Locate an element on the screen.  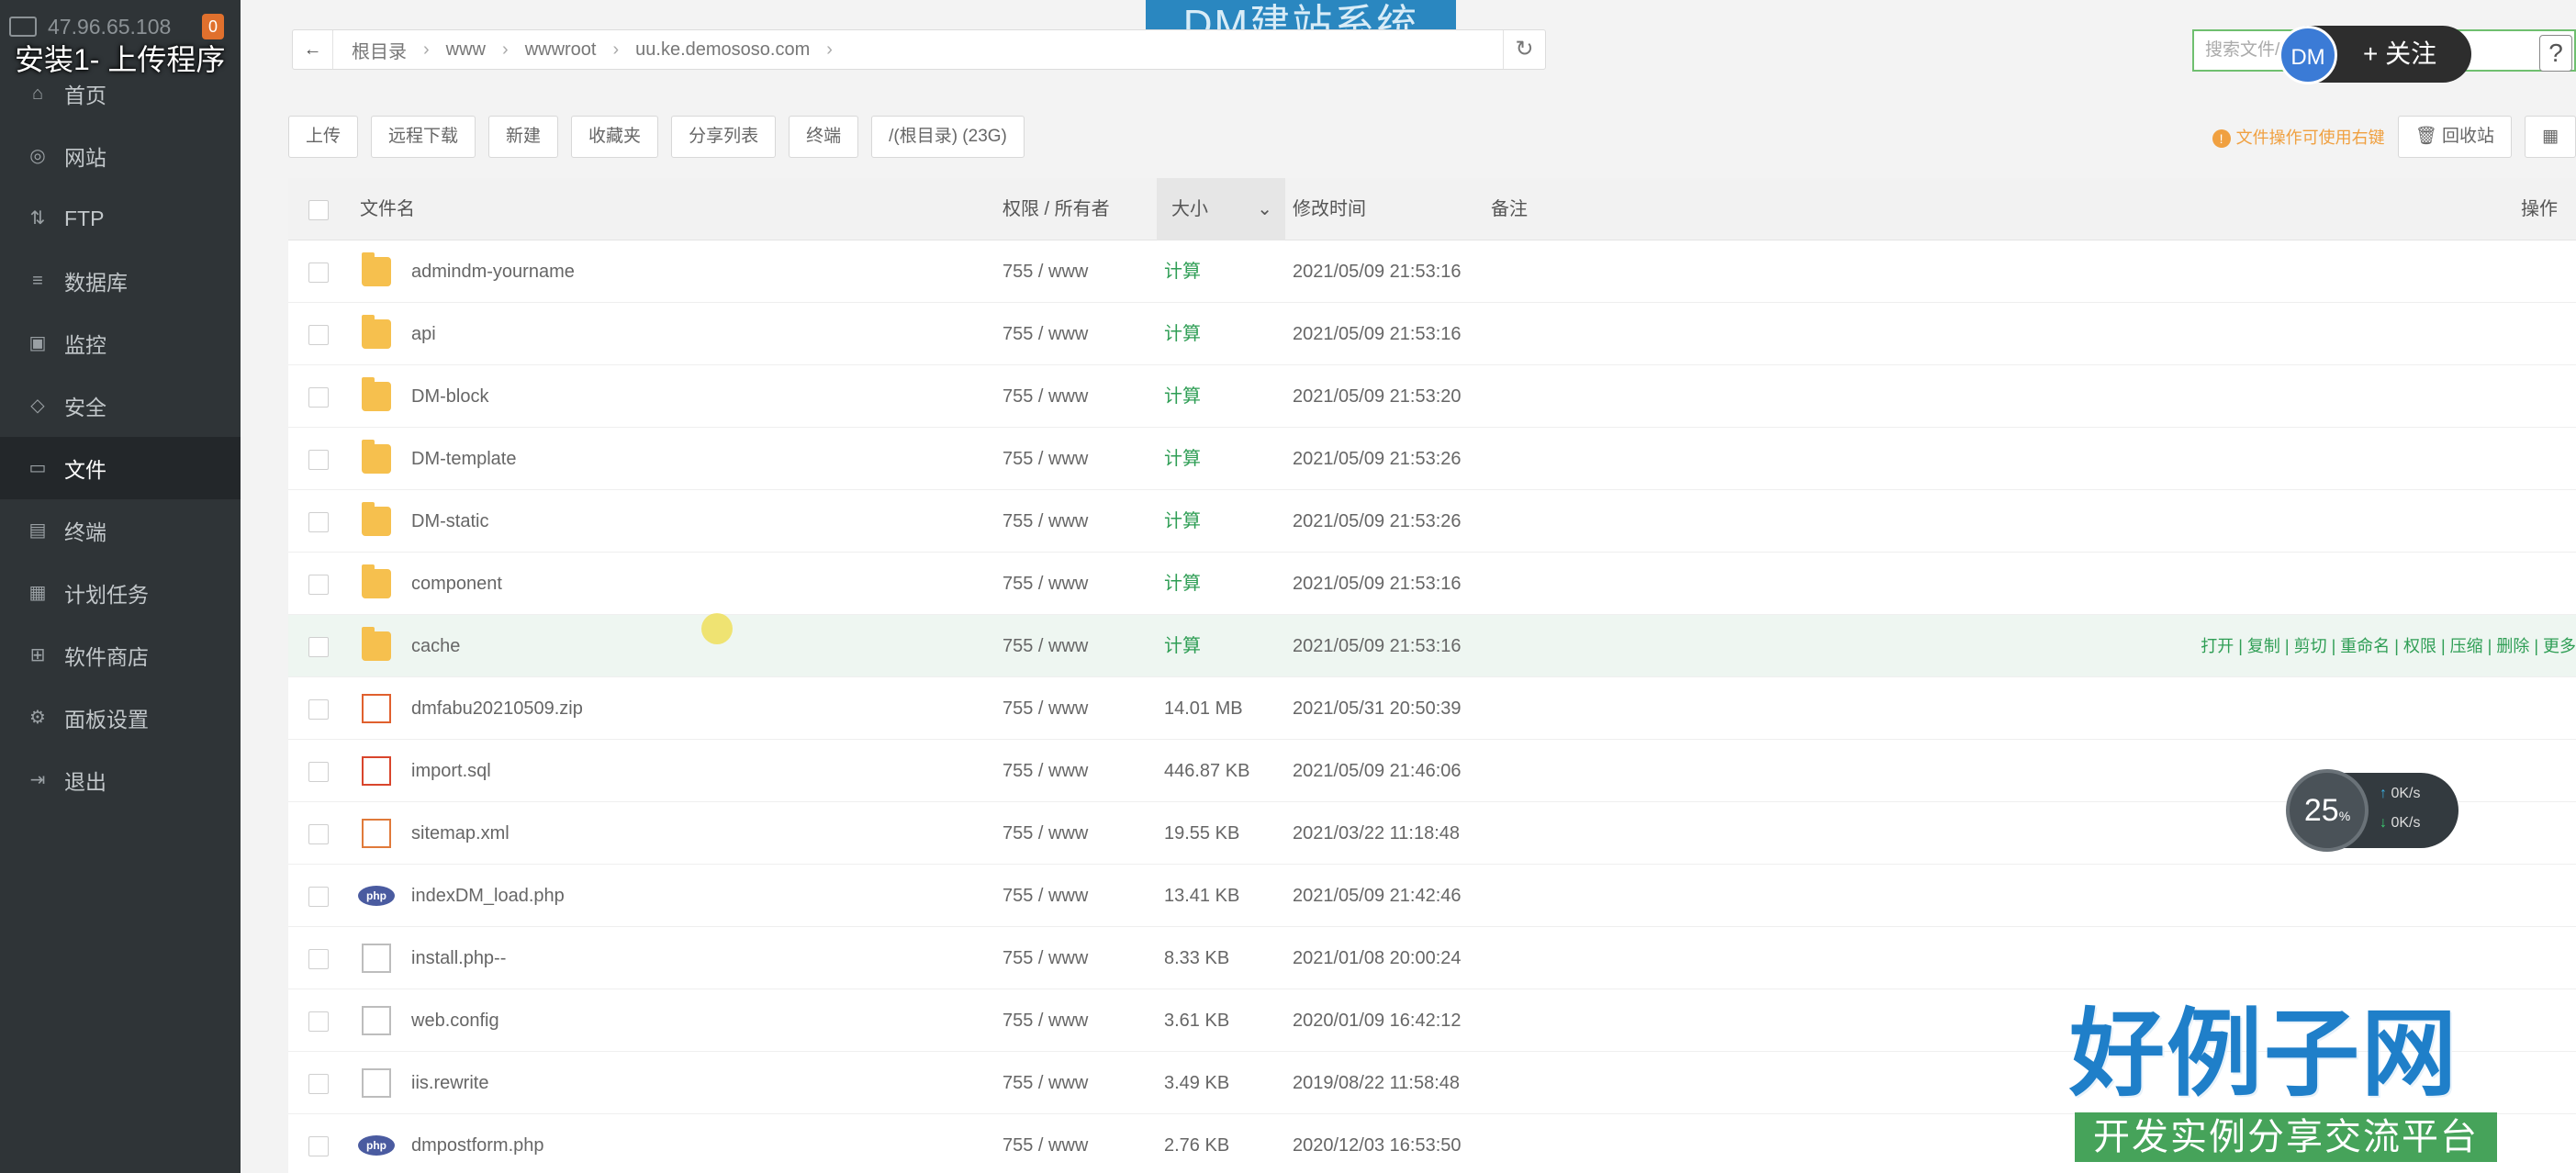
sidebar-item-7: ▤ 终端 is located at coordinates (120, 531).